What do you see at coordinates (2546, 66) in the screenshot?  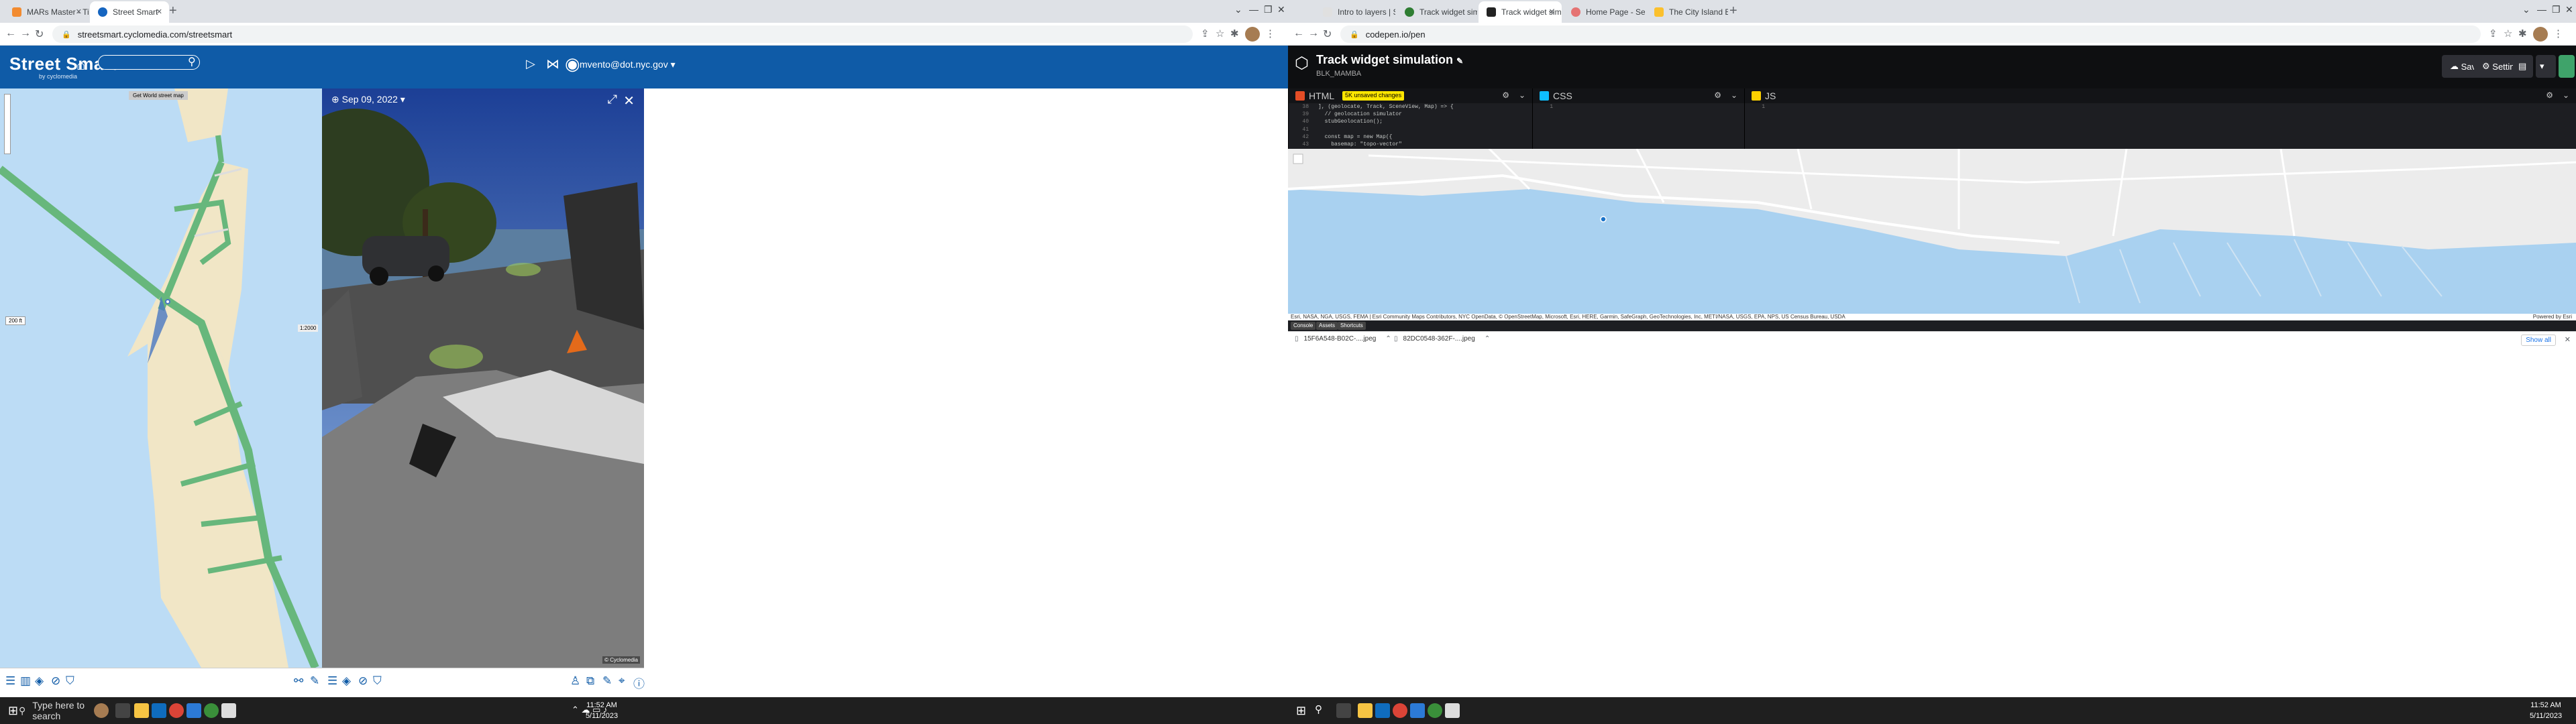 I see `pin-button: ▾` at bounding box center [2546, 66].